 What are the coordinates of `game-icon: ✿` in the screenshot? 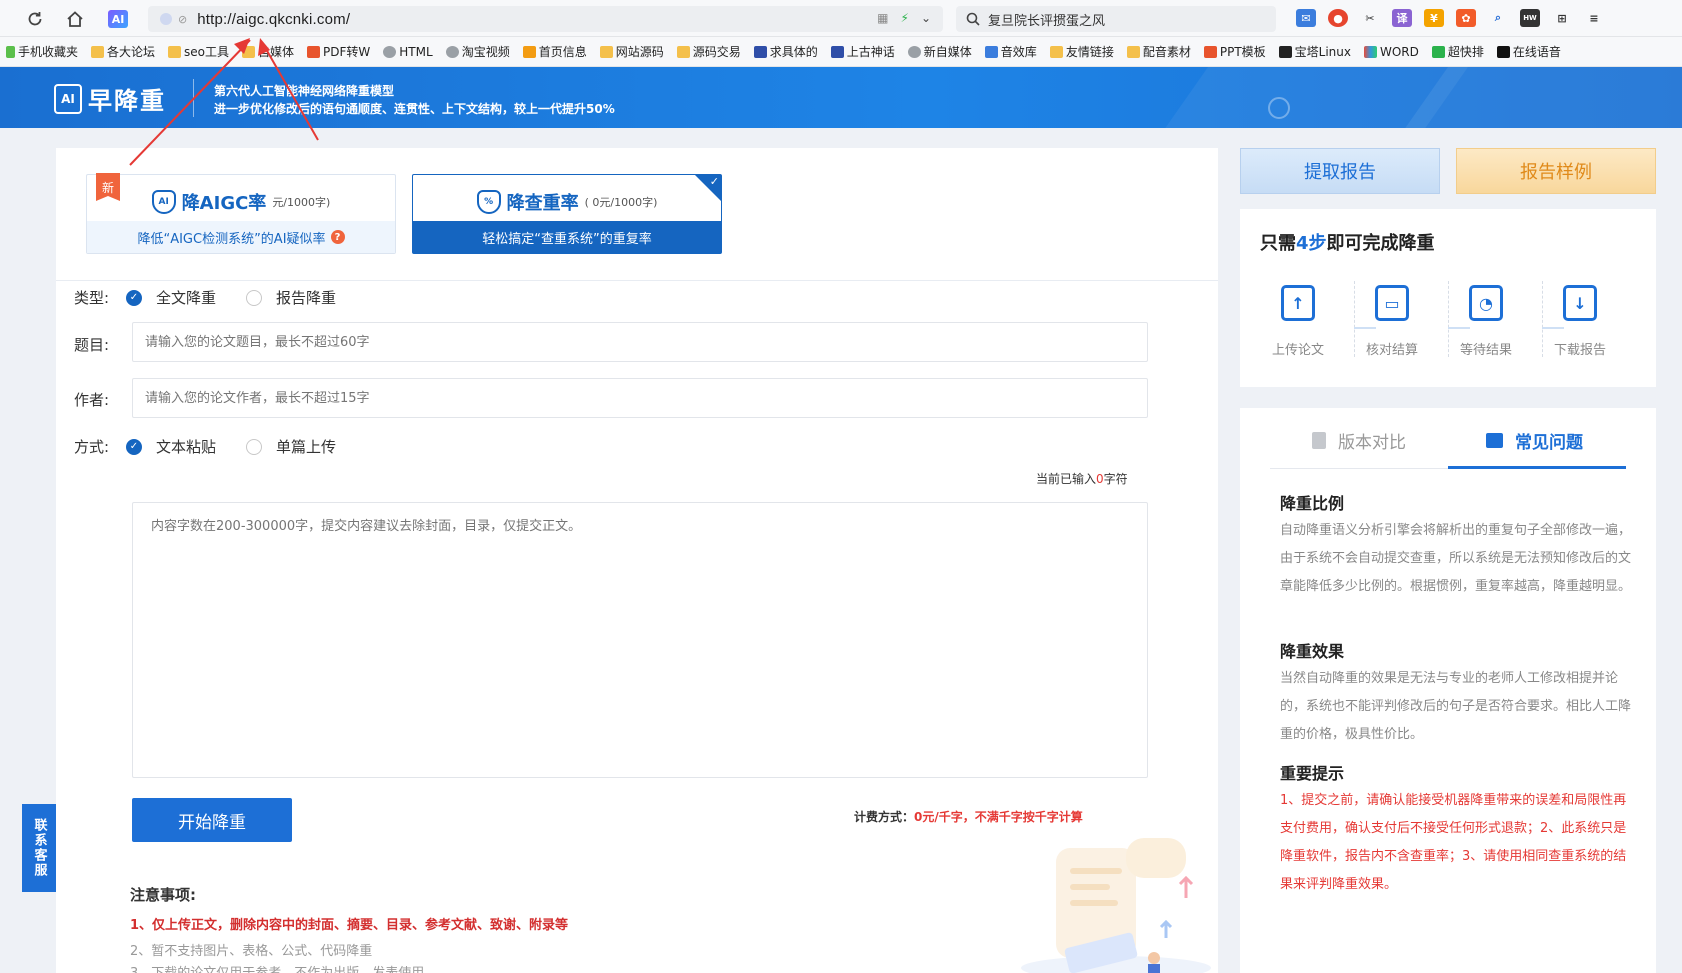 It's located at (1466, 18).